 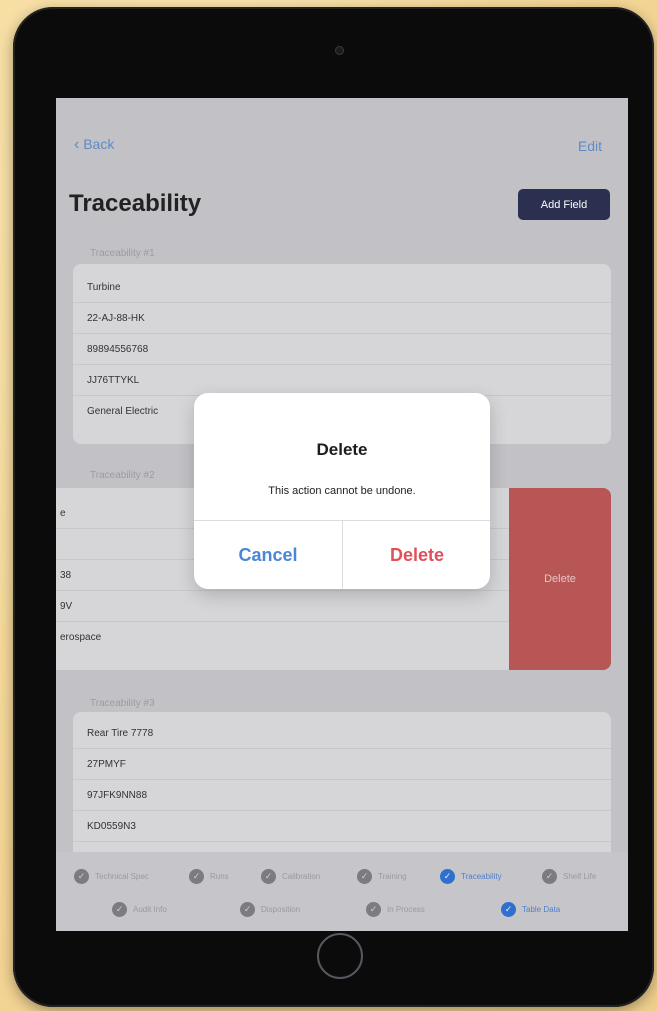 I want to click on chevron-left-icon: ‹, so click(x=77, y=144).